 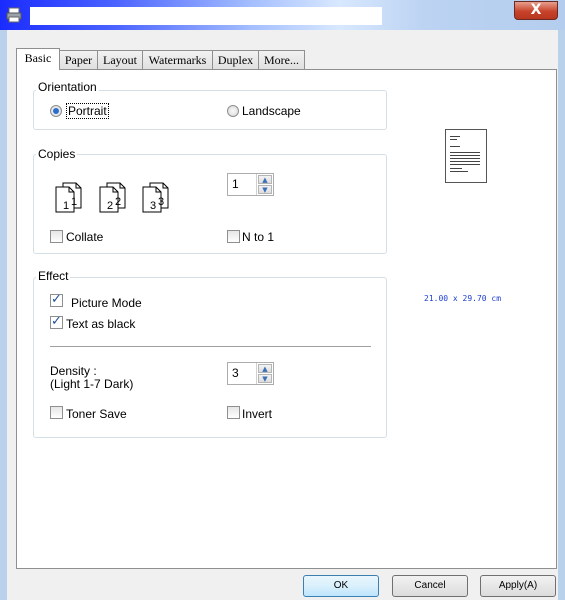 I want to click on tab-paper: Paper, so click(x=78, y=59).